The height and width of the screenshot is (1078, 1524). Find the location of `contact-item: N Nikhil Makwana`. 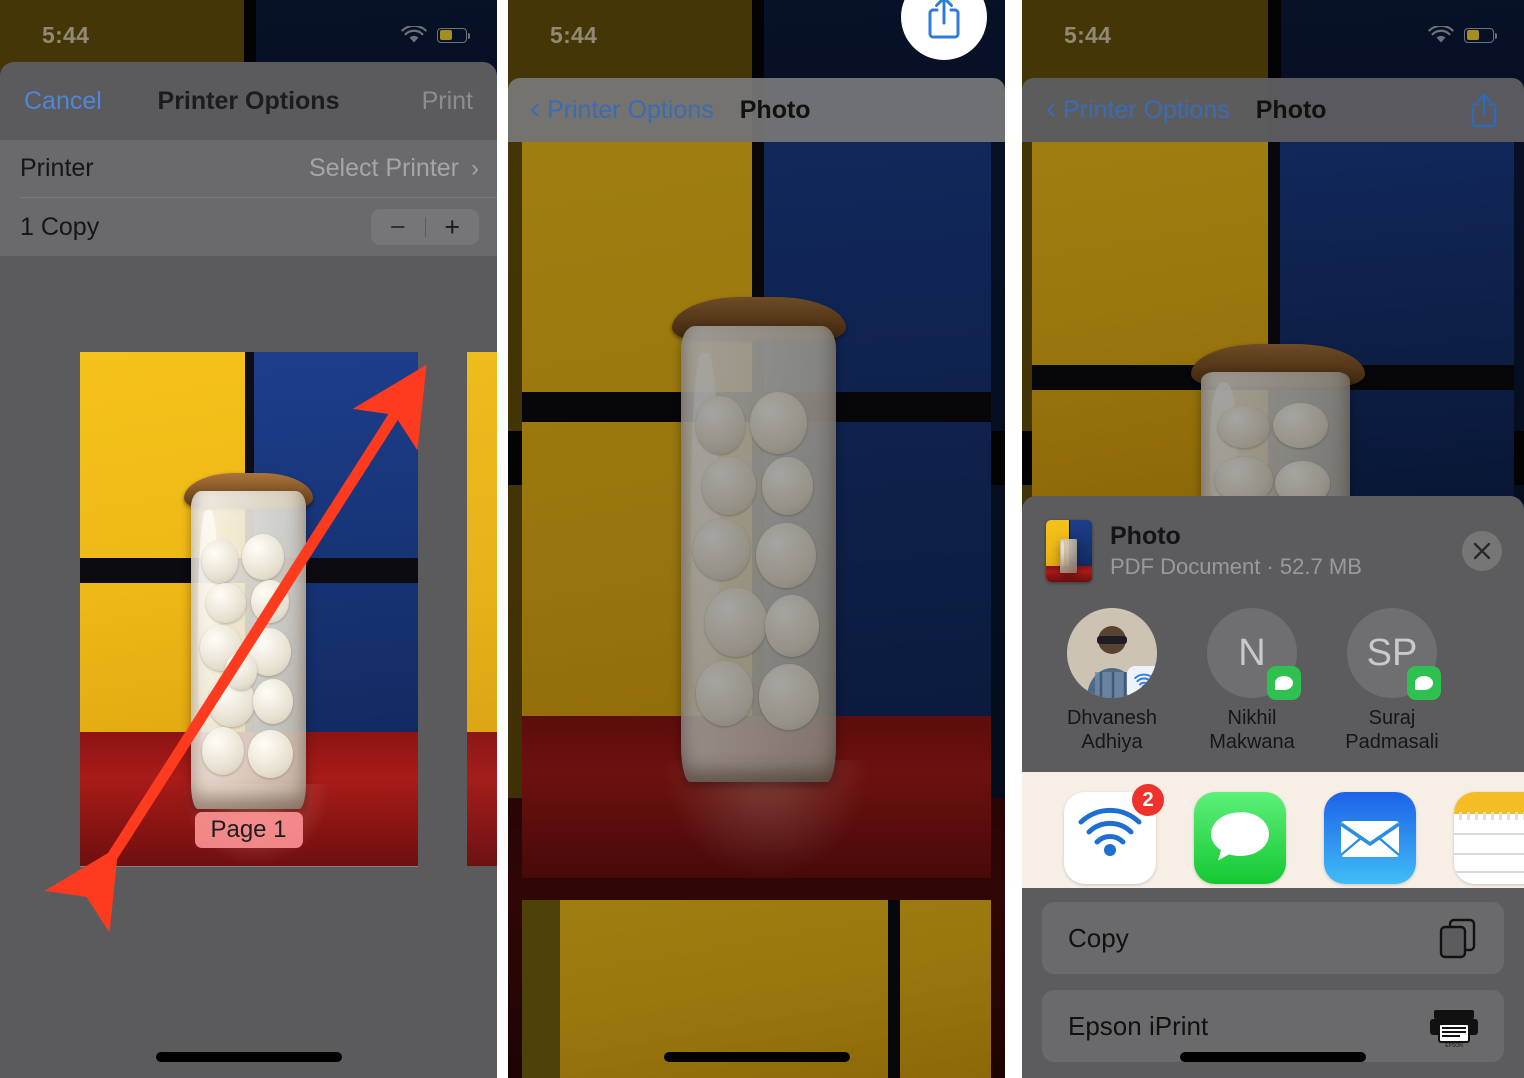

contact-item: N Nikhil Makwana is located at coordinates (1252, 681).